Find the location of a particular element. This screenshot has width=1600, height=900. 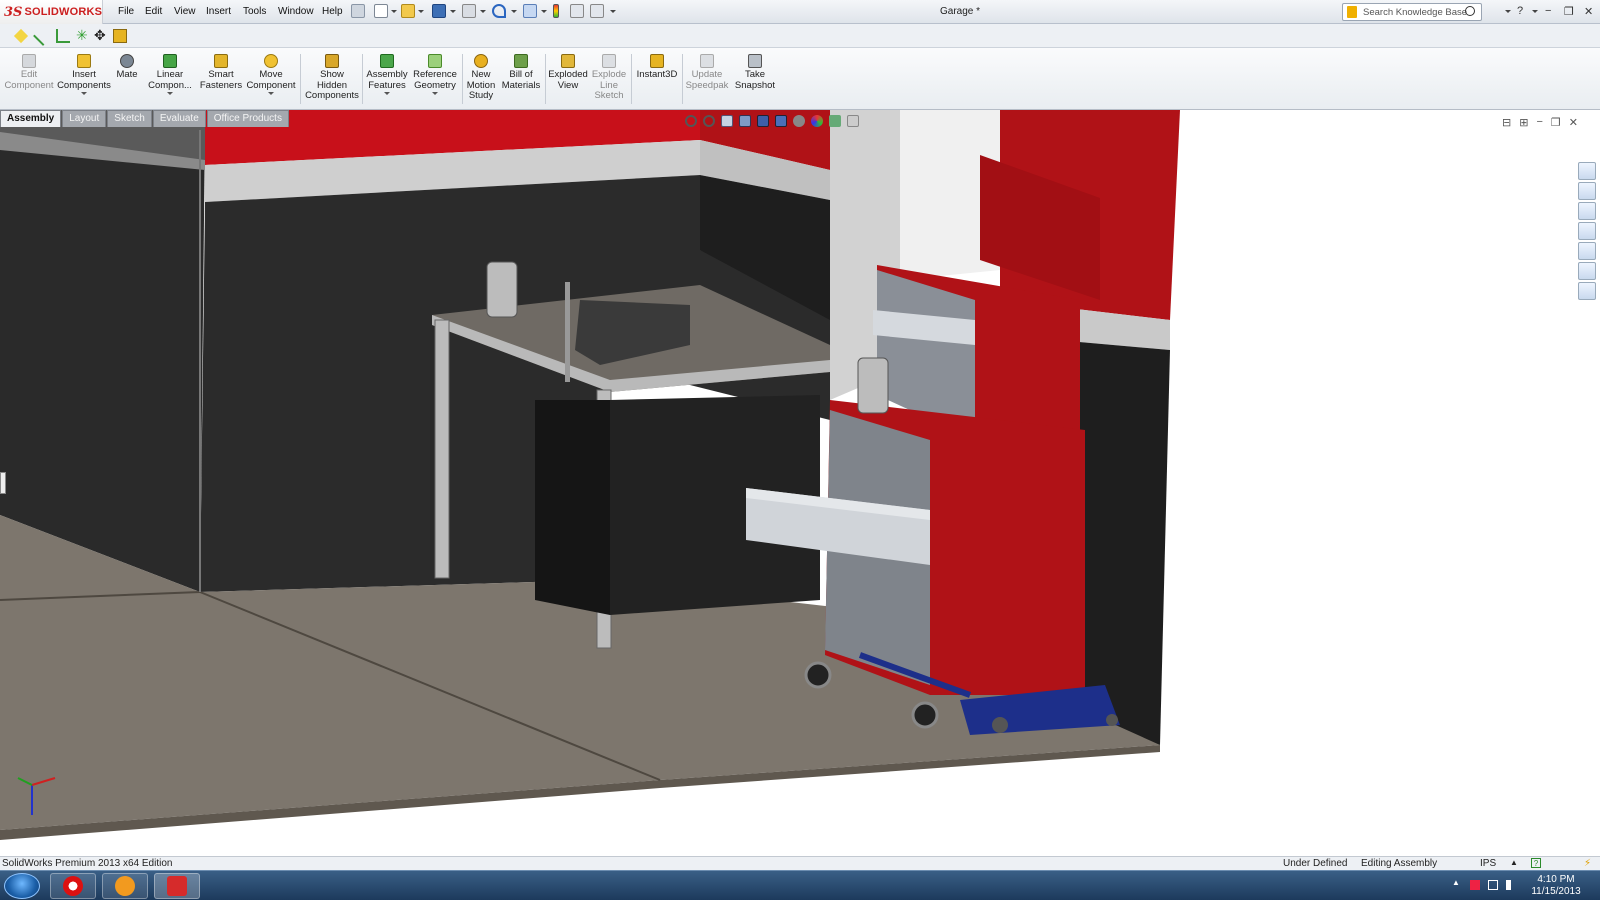

coordinate-icon is located at coordinates (63, 36).